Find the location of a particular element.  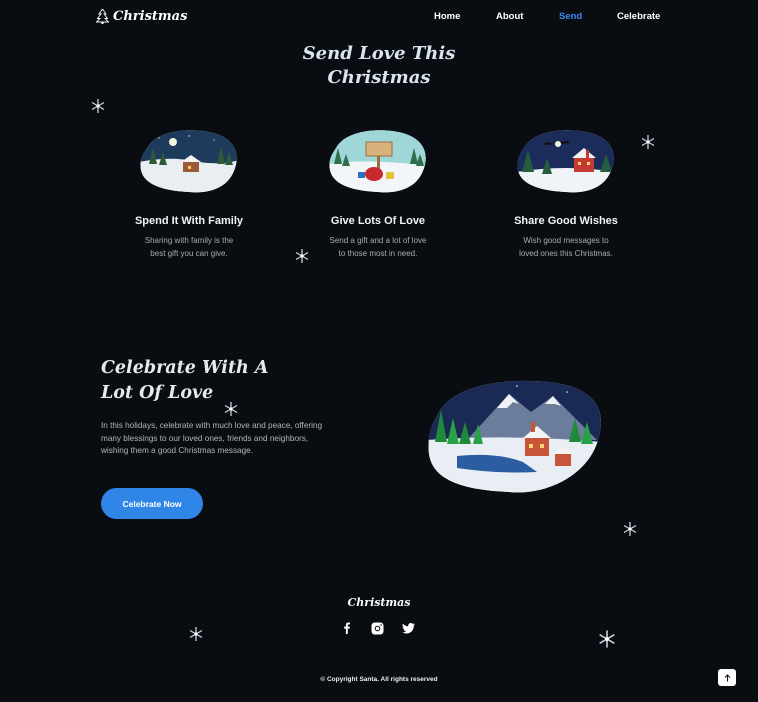

twitter-icon is located at coordinates (408, 628).